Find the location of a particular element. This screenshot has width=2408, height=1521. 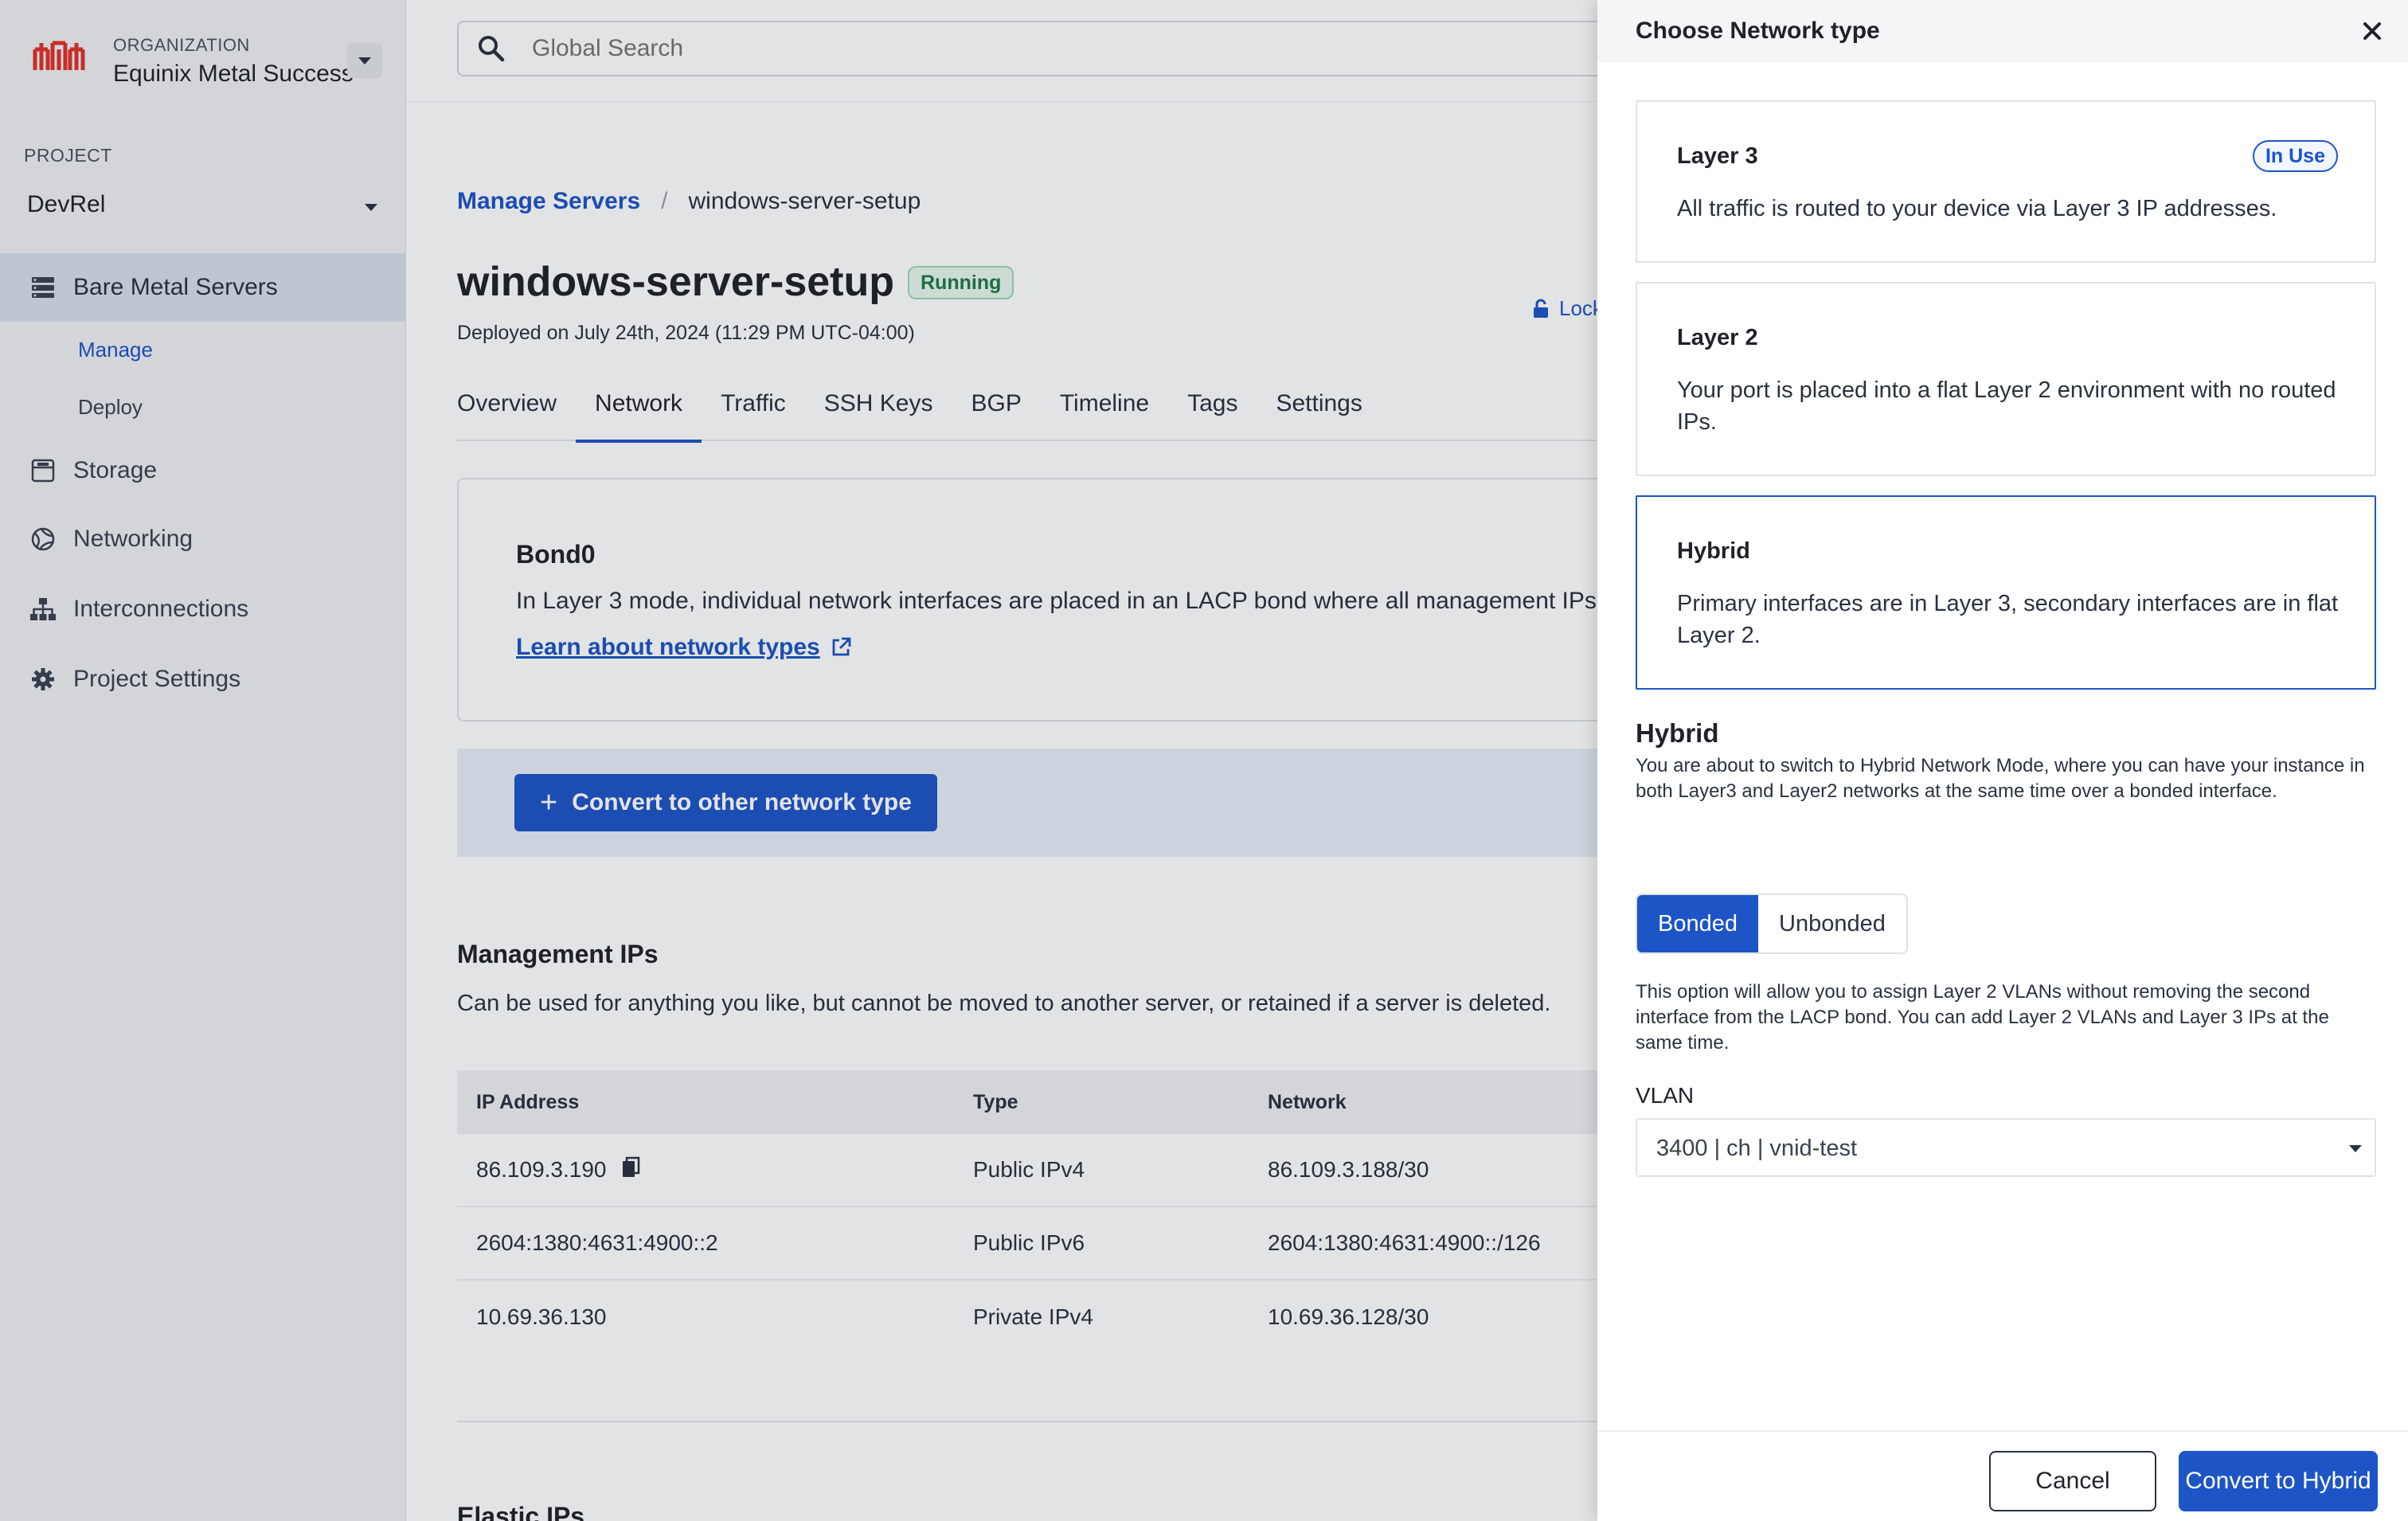

option-title: Layer 3 is located at coordinates (1717, 156).